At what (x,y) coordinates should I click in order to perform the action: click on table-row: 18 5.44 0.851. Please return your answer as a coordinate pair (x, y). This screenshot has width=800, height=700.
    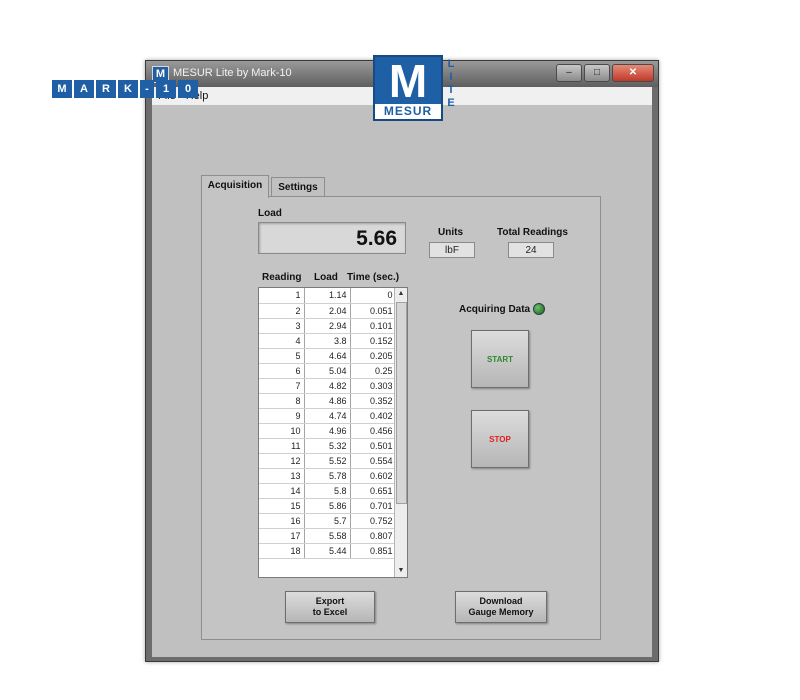
    Looking at the image, I should click on (328, 551).